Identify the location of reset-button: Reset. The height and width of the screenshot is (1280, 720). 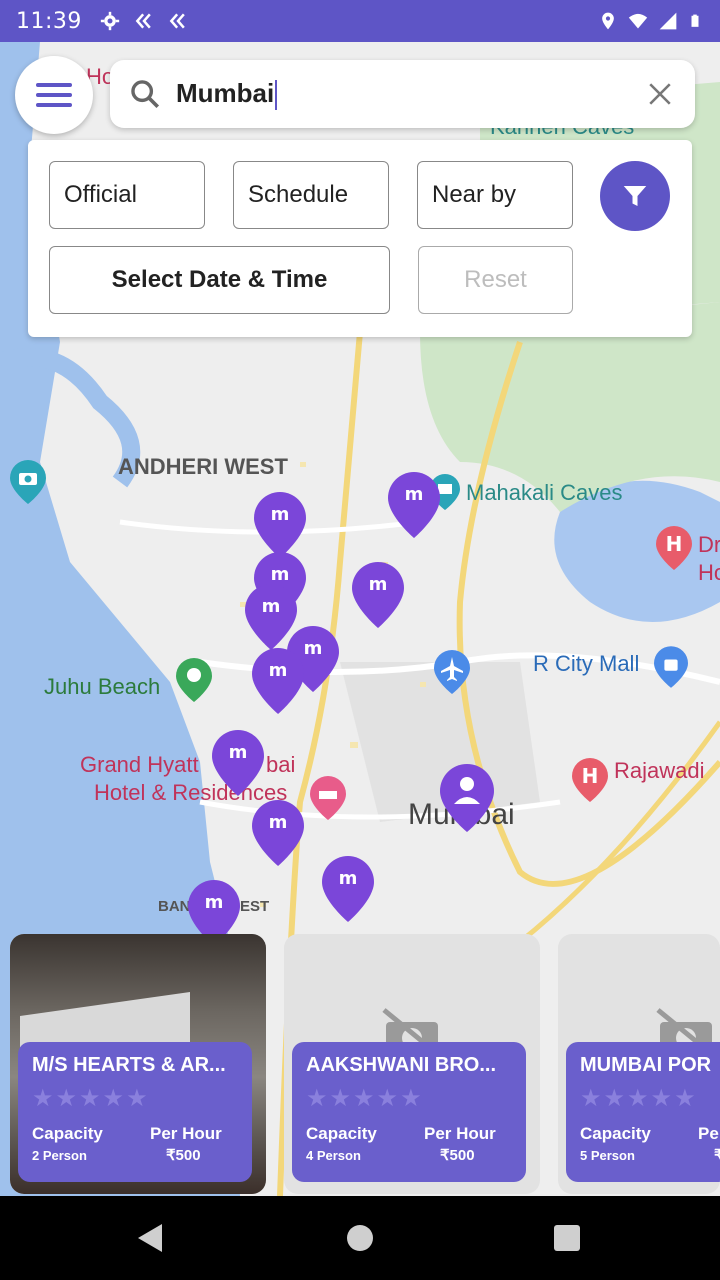
(495, 280).